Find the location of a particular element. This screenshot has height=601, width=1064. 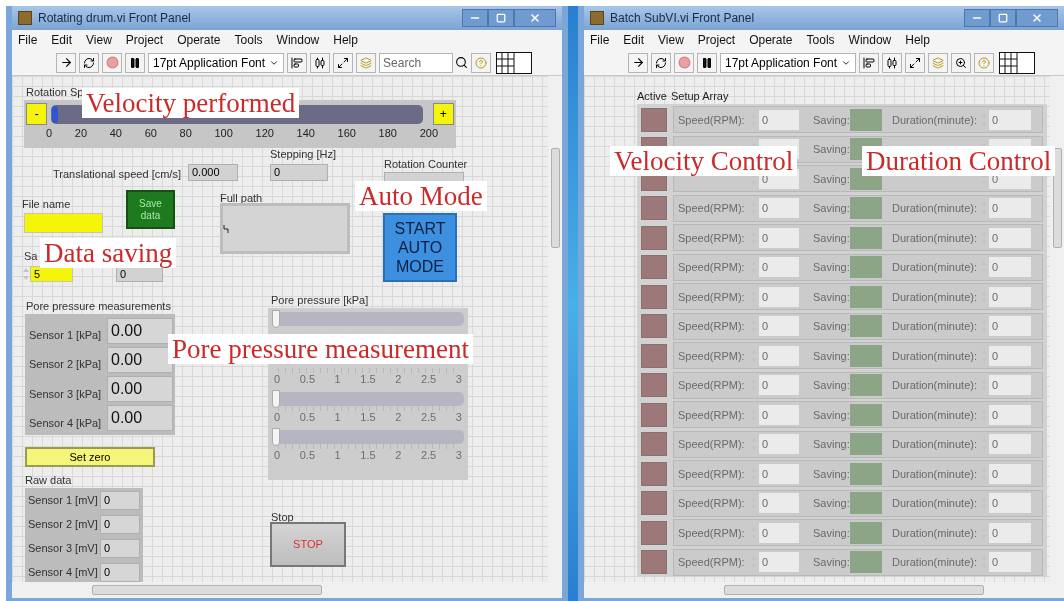

callout-tooltip: Auto Mode is located at coordinates (421, 196).